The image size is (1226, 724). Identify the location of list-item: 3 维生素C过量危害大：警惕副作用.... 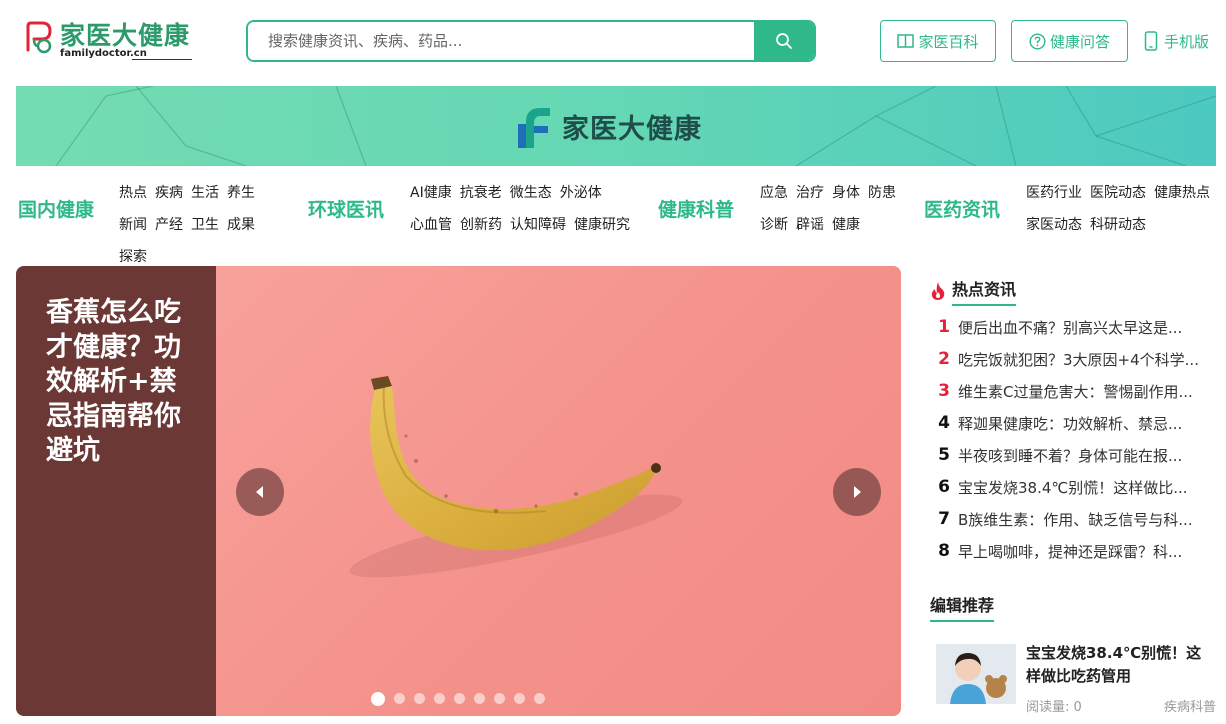
(1072, 391).